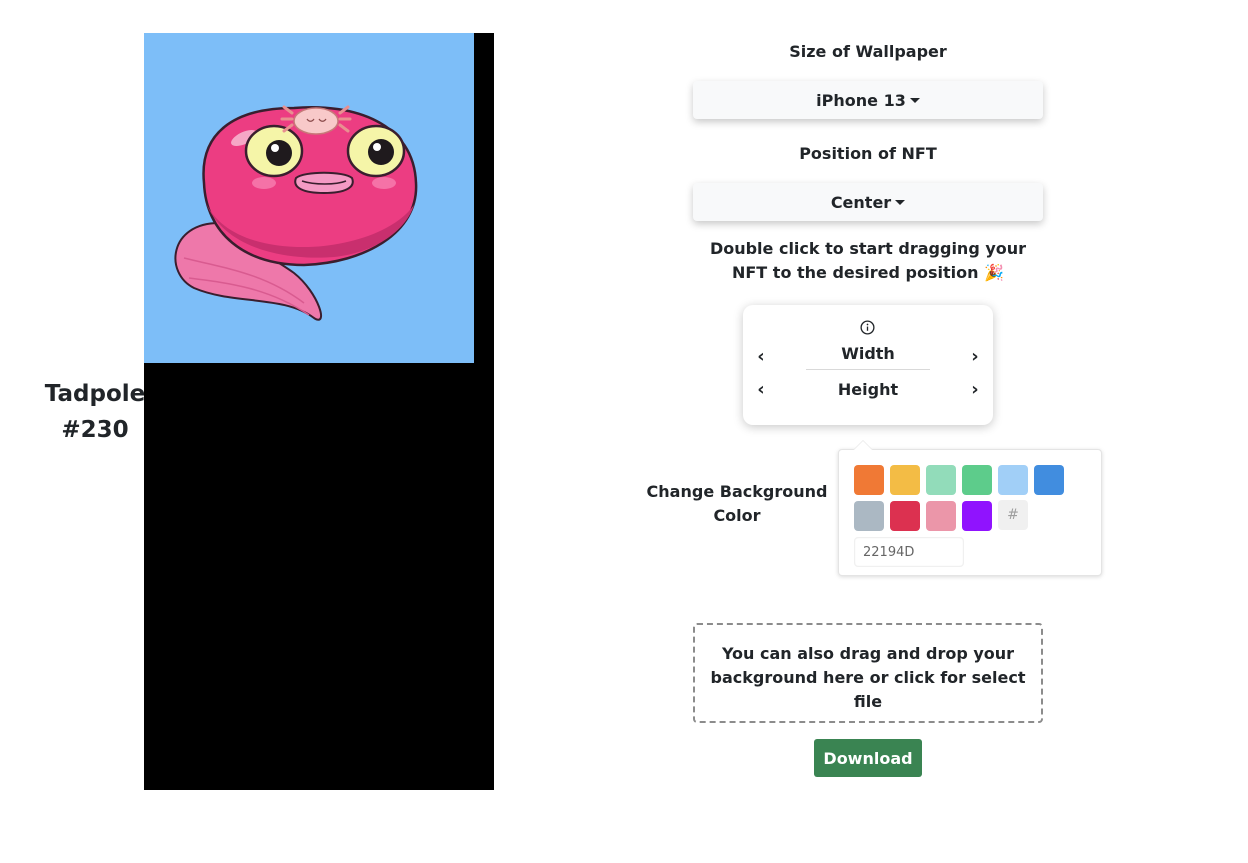  What do you see at coordinates (867, 327) in the screenshot?
I see `info-icon` at bounding box center [867, 327].